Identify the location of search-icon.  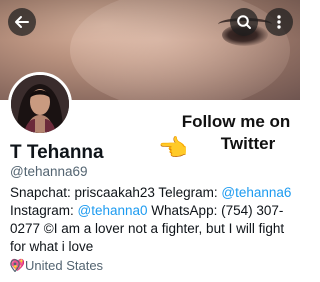
(244, 22).